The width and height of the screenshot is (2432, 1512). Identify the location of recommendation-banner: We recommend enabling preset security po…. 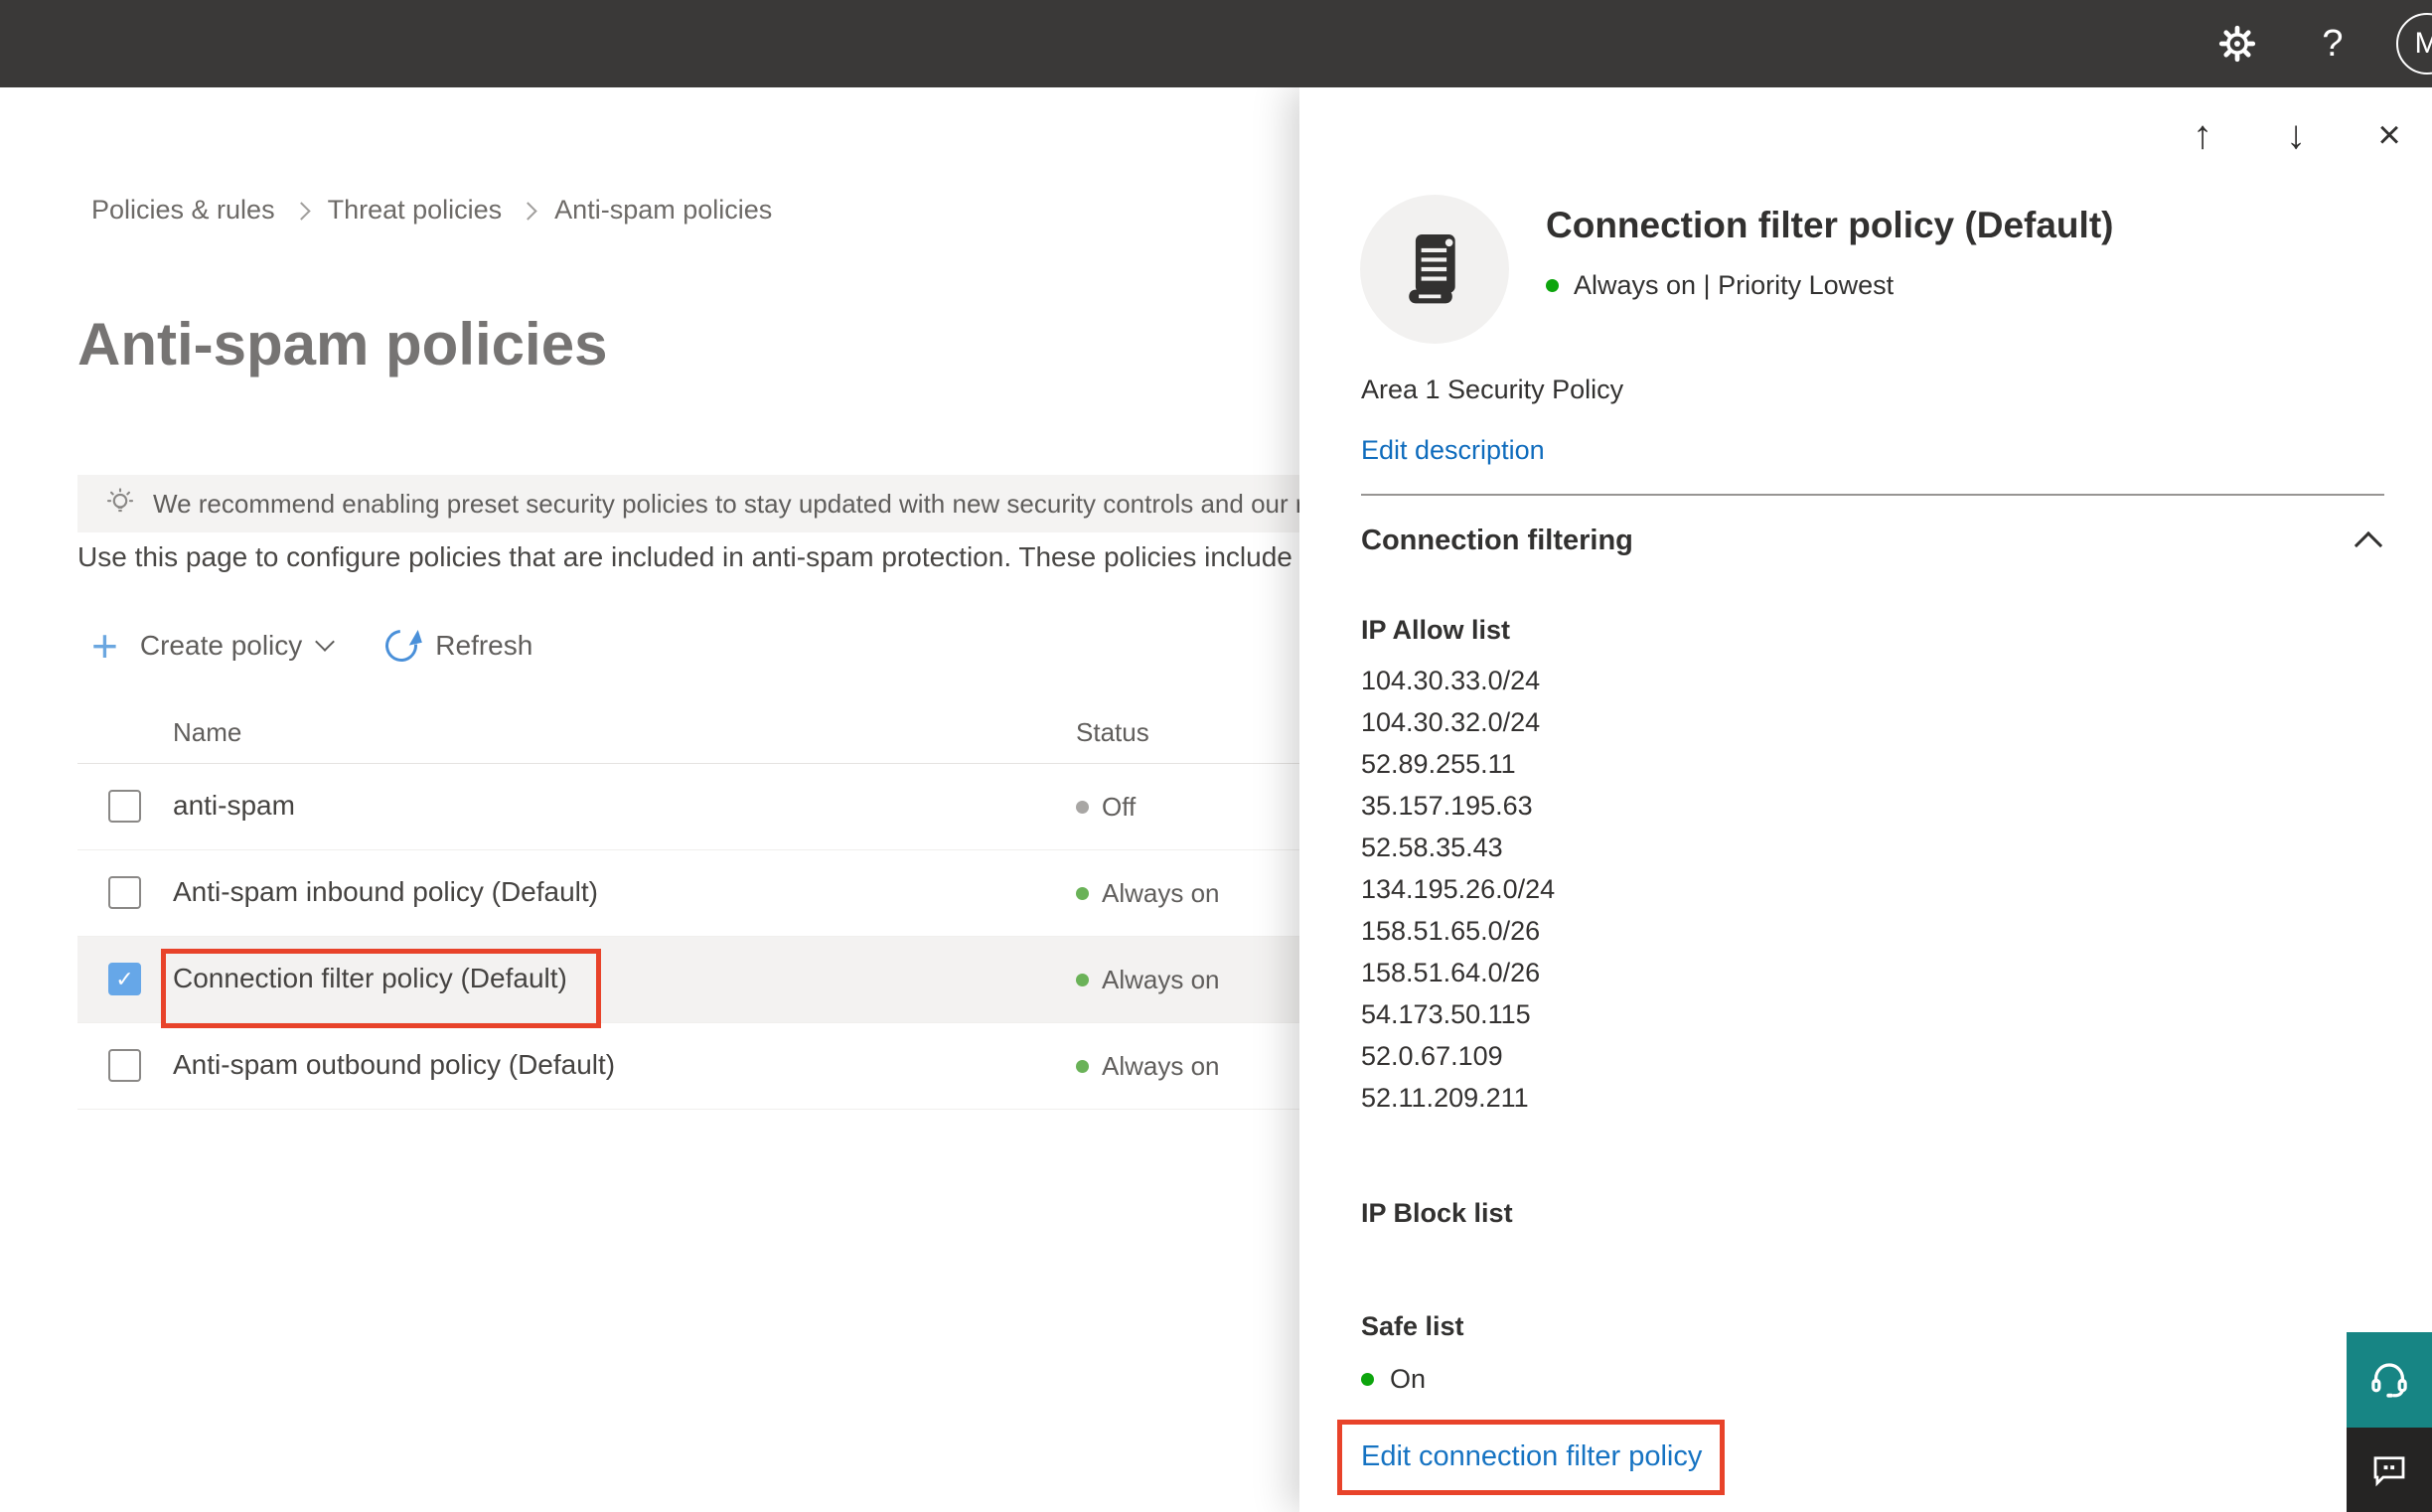
(688, 503).